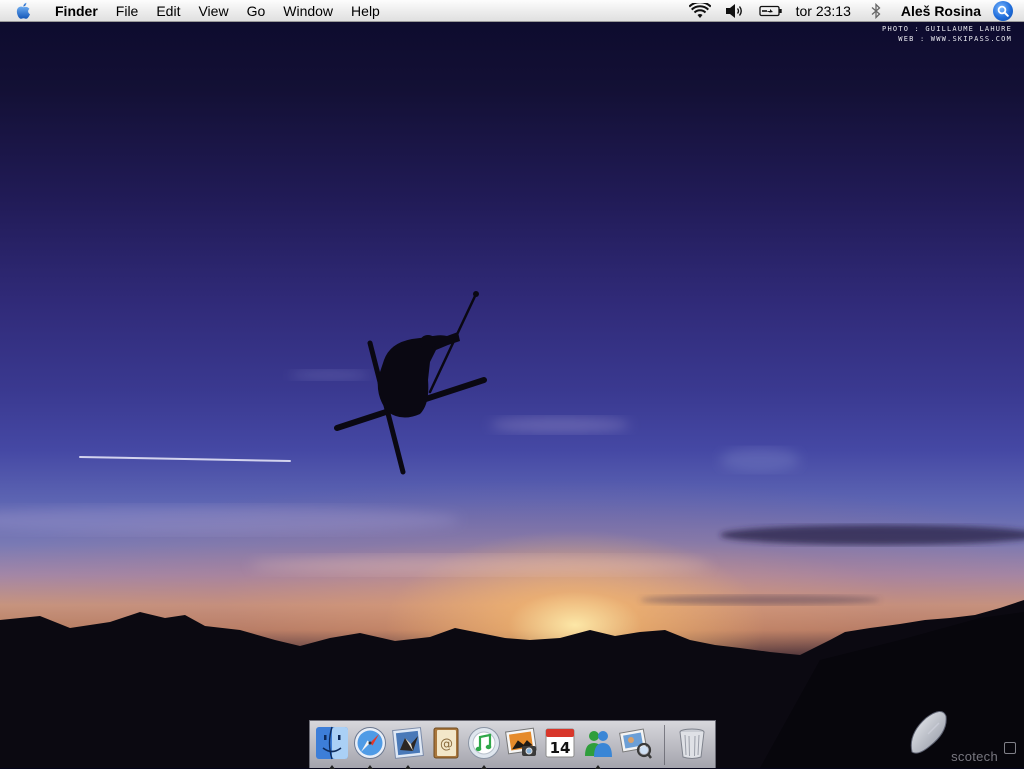 The width and height of the screenshot is (1024, 769). What do you see at coordinates (771, 11) in the screenshot?
I see `battery-icon` at bounding box center [771, 11].